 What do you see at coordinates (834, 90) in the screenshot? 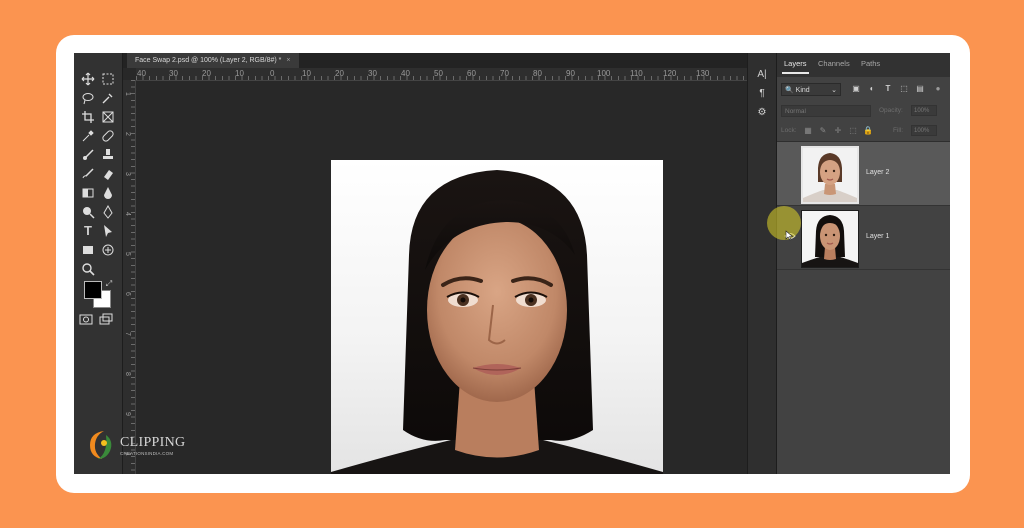
I see `chevron-down-icon: ⌄` at bounding box center [834, 90].